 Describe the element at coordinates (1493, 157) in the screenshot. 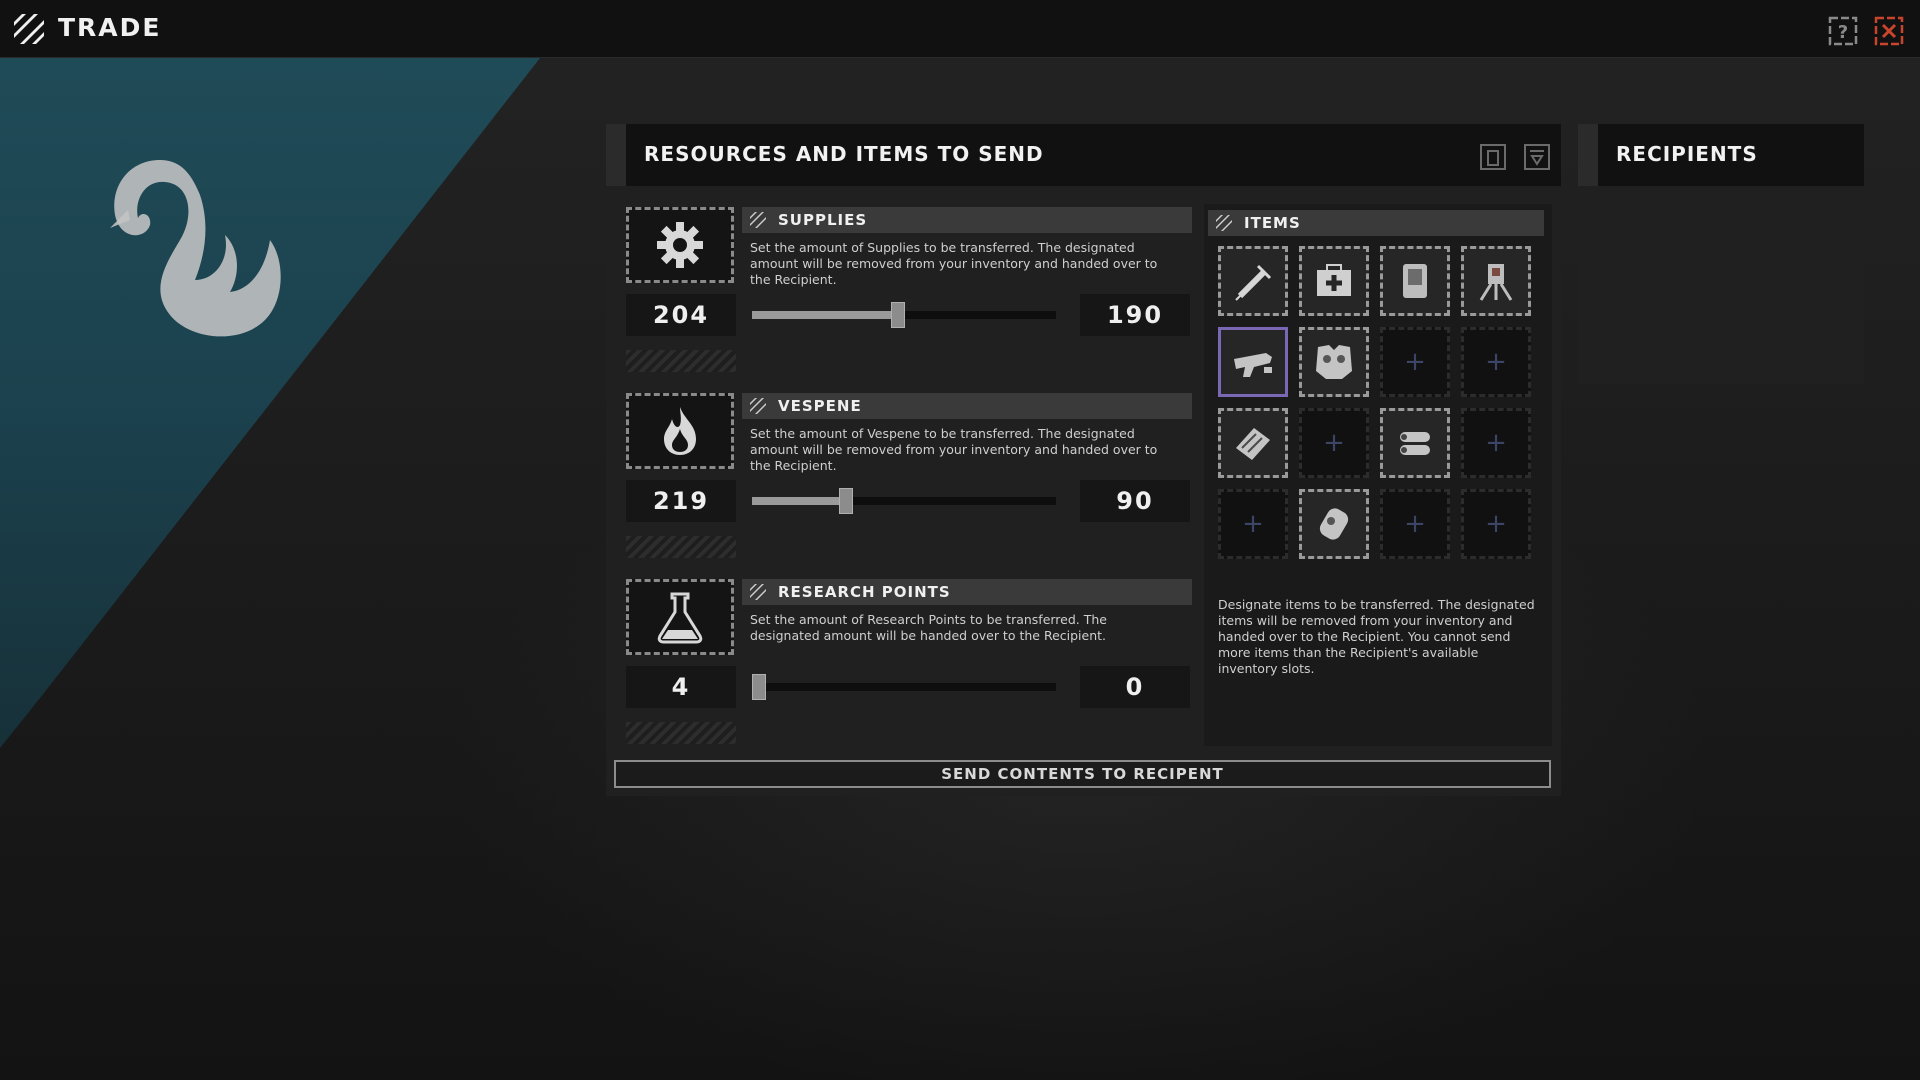

I see `copy-icon` at that location.